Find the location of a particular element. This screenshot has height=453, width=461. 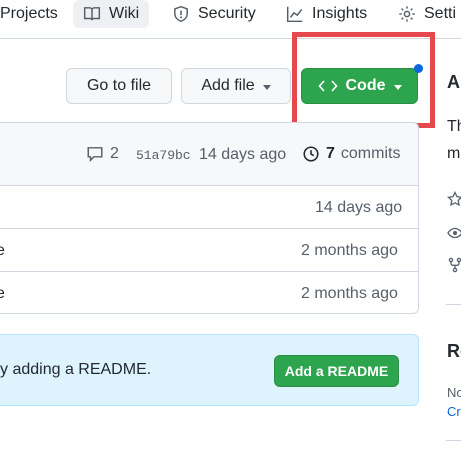

star-icon is located at coordinates (454, 199).